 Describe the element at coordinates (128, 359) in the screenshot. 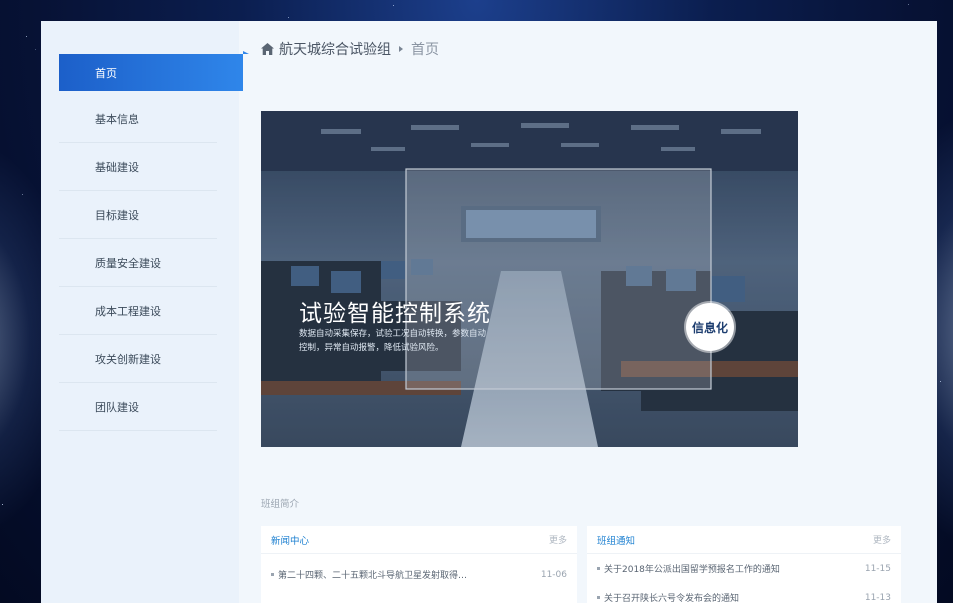

I see `sidebar-item-label: 攻关创新建设` at that location.